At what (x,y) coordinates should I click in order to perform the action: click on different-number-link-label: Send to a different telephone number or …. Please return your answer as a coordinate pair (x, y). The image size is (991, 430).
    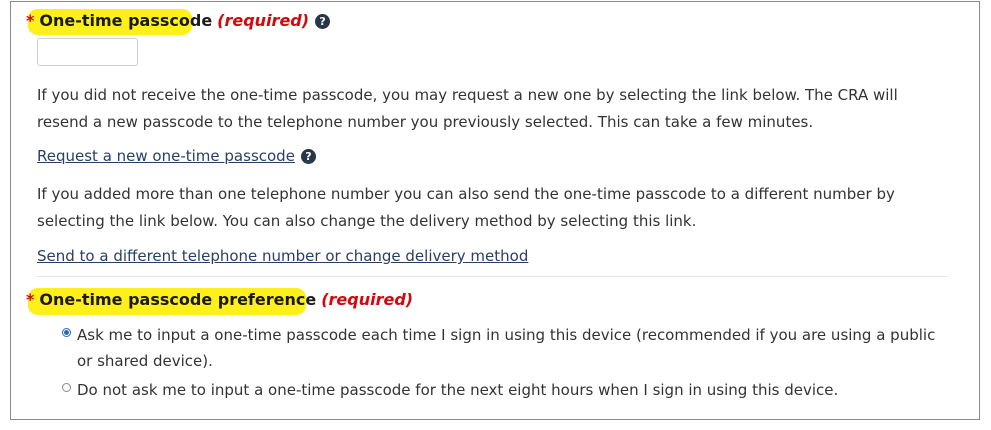
    Looking at the image, I should click on (282, 256).